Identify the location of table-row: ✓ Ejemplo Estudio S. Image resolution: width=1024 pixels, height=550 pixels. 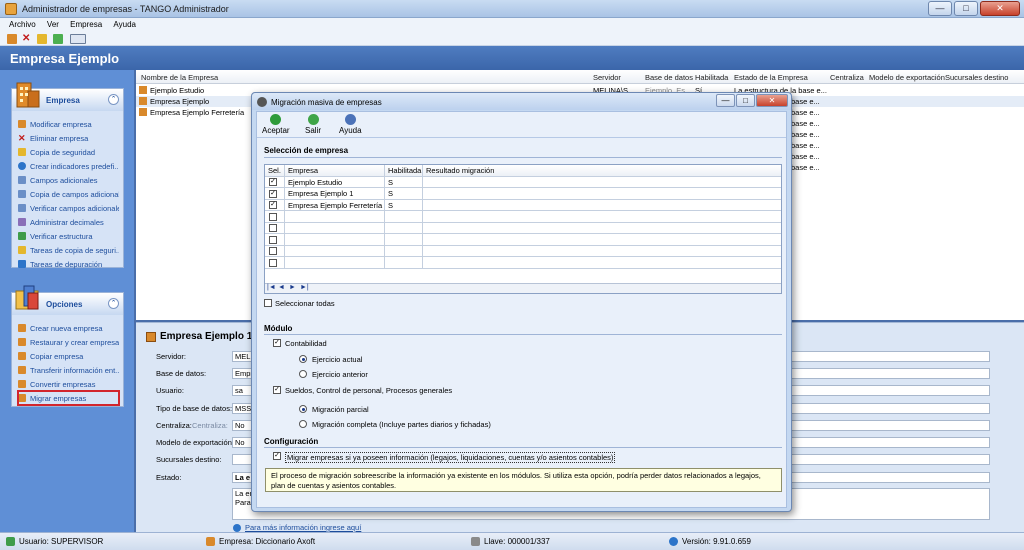
(523, 182).